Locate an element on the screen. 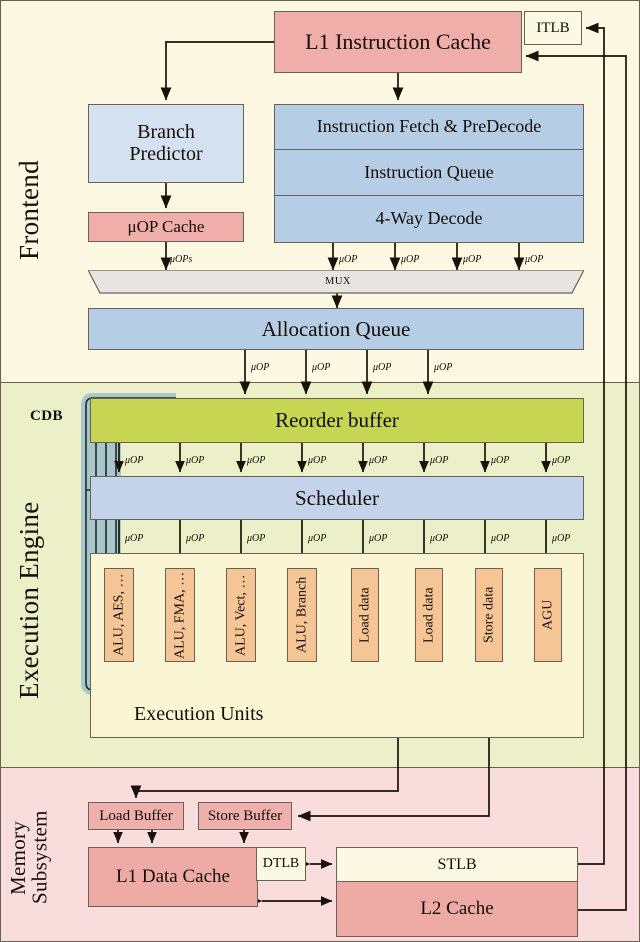 This screenshot has height=942, width=640. load-buffer-box: Load Buffer is located at coordinates (136, 816).